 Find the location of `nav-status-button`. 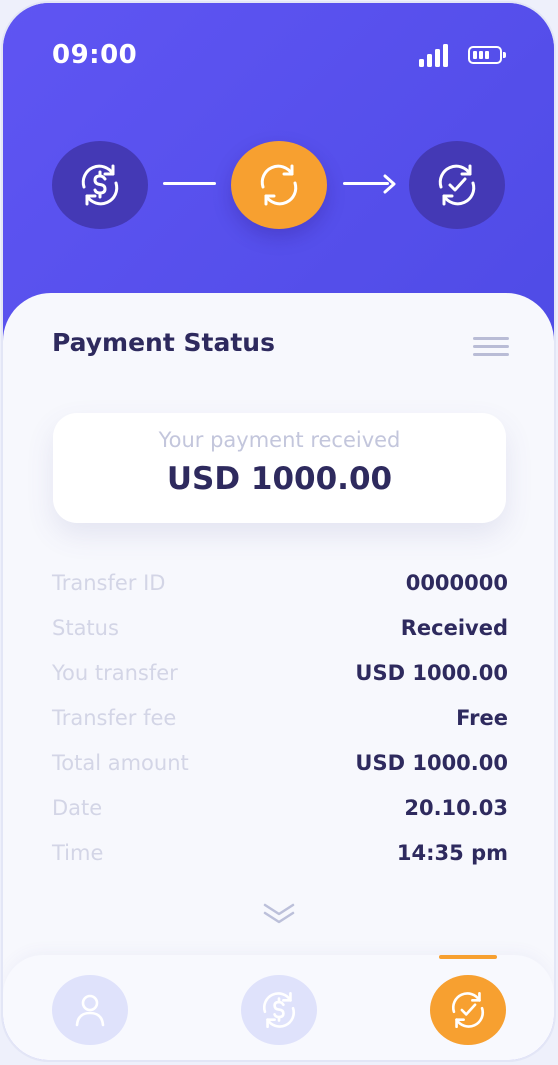

nav-status-button is located at coordinates (468, 1010).